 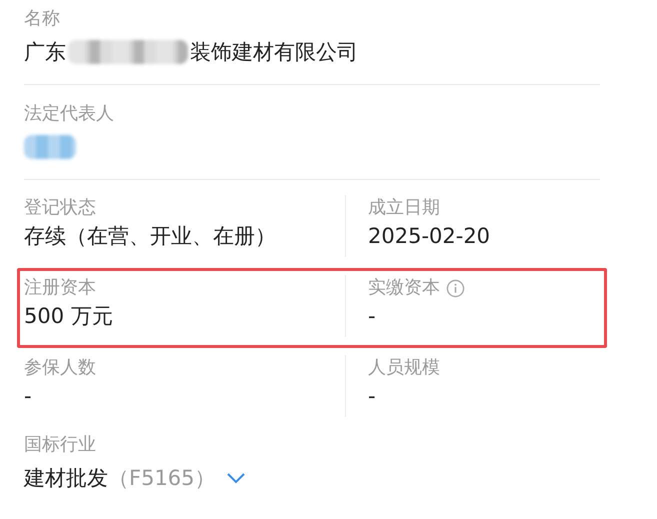 I want to click on field-label: 参保人数, so click(x=60, y=368).